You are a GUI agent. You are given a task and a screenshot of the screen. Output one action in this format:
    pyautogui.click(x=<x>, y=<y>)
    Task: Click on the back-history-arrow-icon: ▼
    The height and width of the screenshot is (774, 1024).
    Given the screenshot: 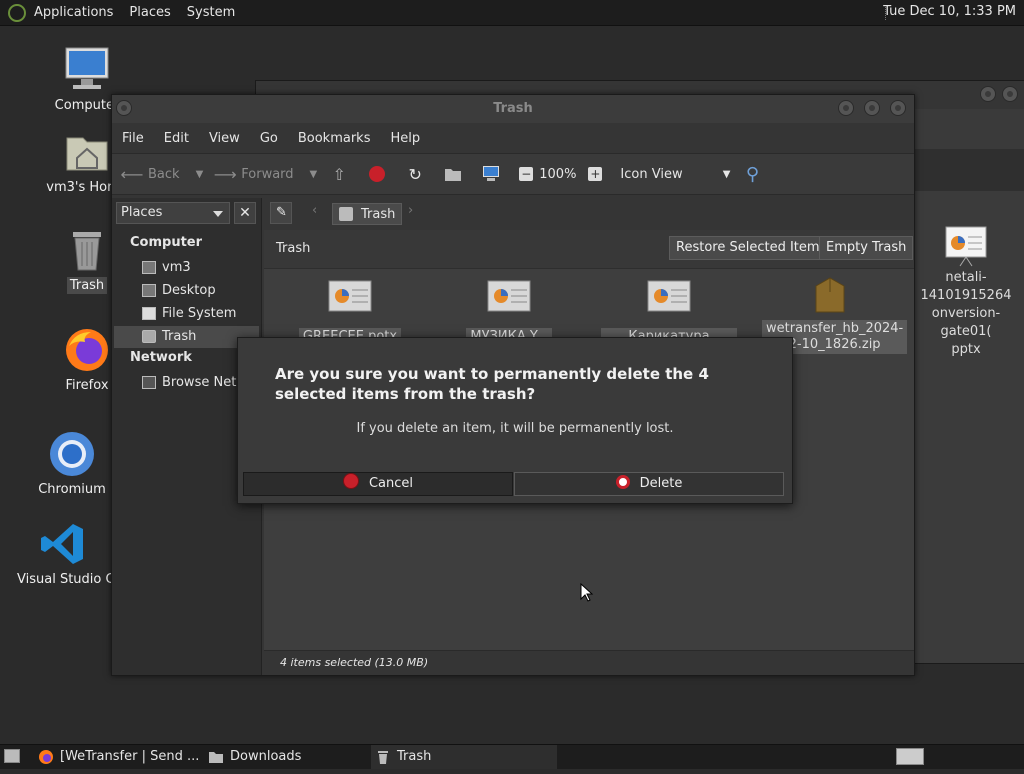 What is the action you would take?
    pyautogui.click(x=200, y=174)
    